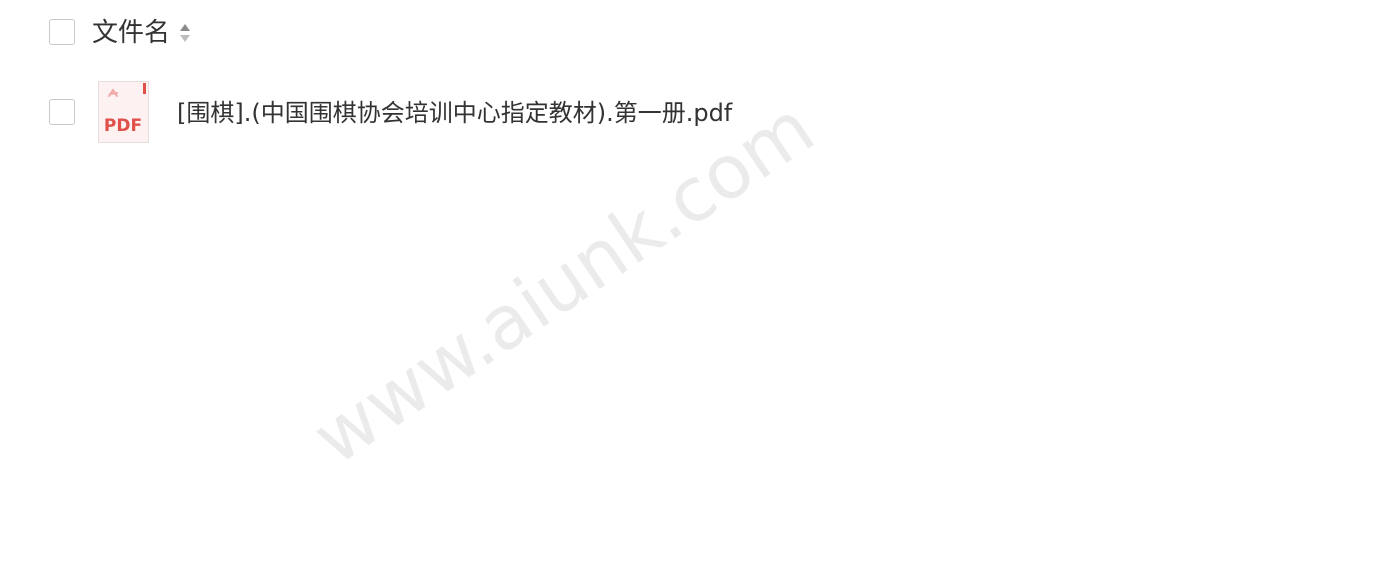 This screenshot has height=588, width=1384. I want to click on pdf-icon-label: PDF, so click(123, 126).